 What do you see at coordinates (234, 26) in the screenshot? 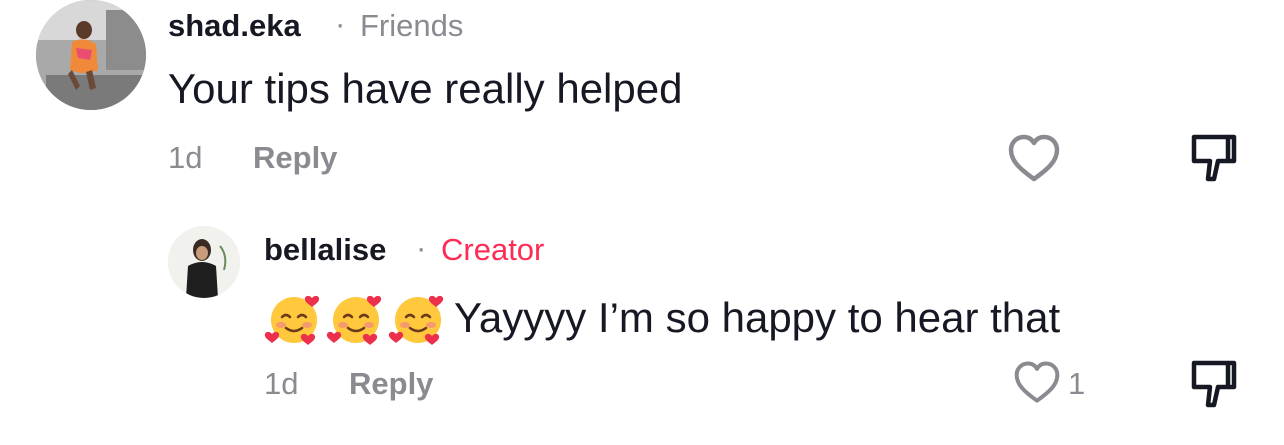
I see `comment-username: shad.eka` at bounding box center [234, 26].